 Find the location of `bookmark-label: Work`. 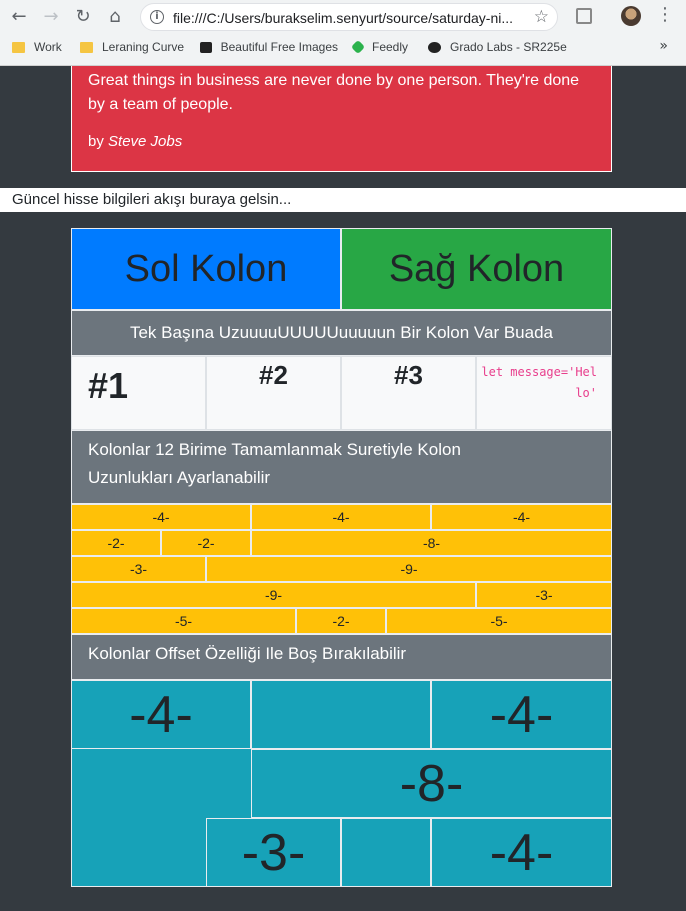

bookmark-label: Work is located at coordinates (48, 47).